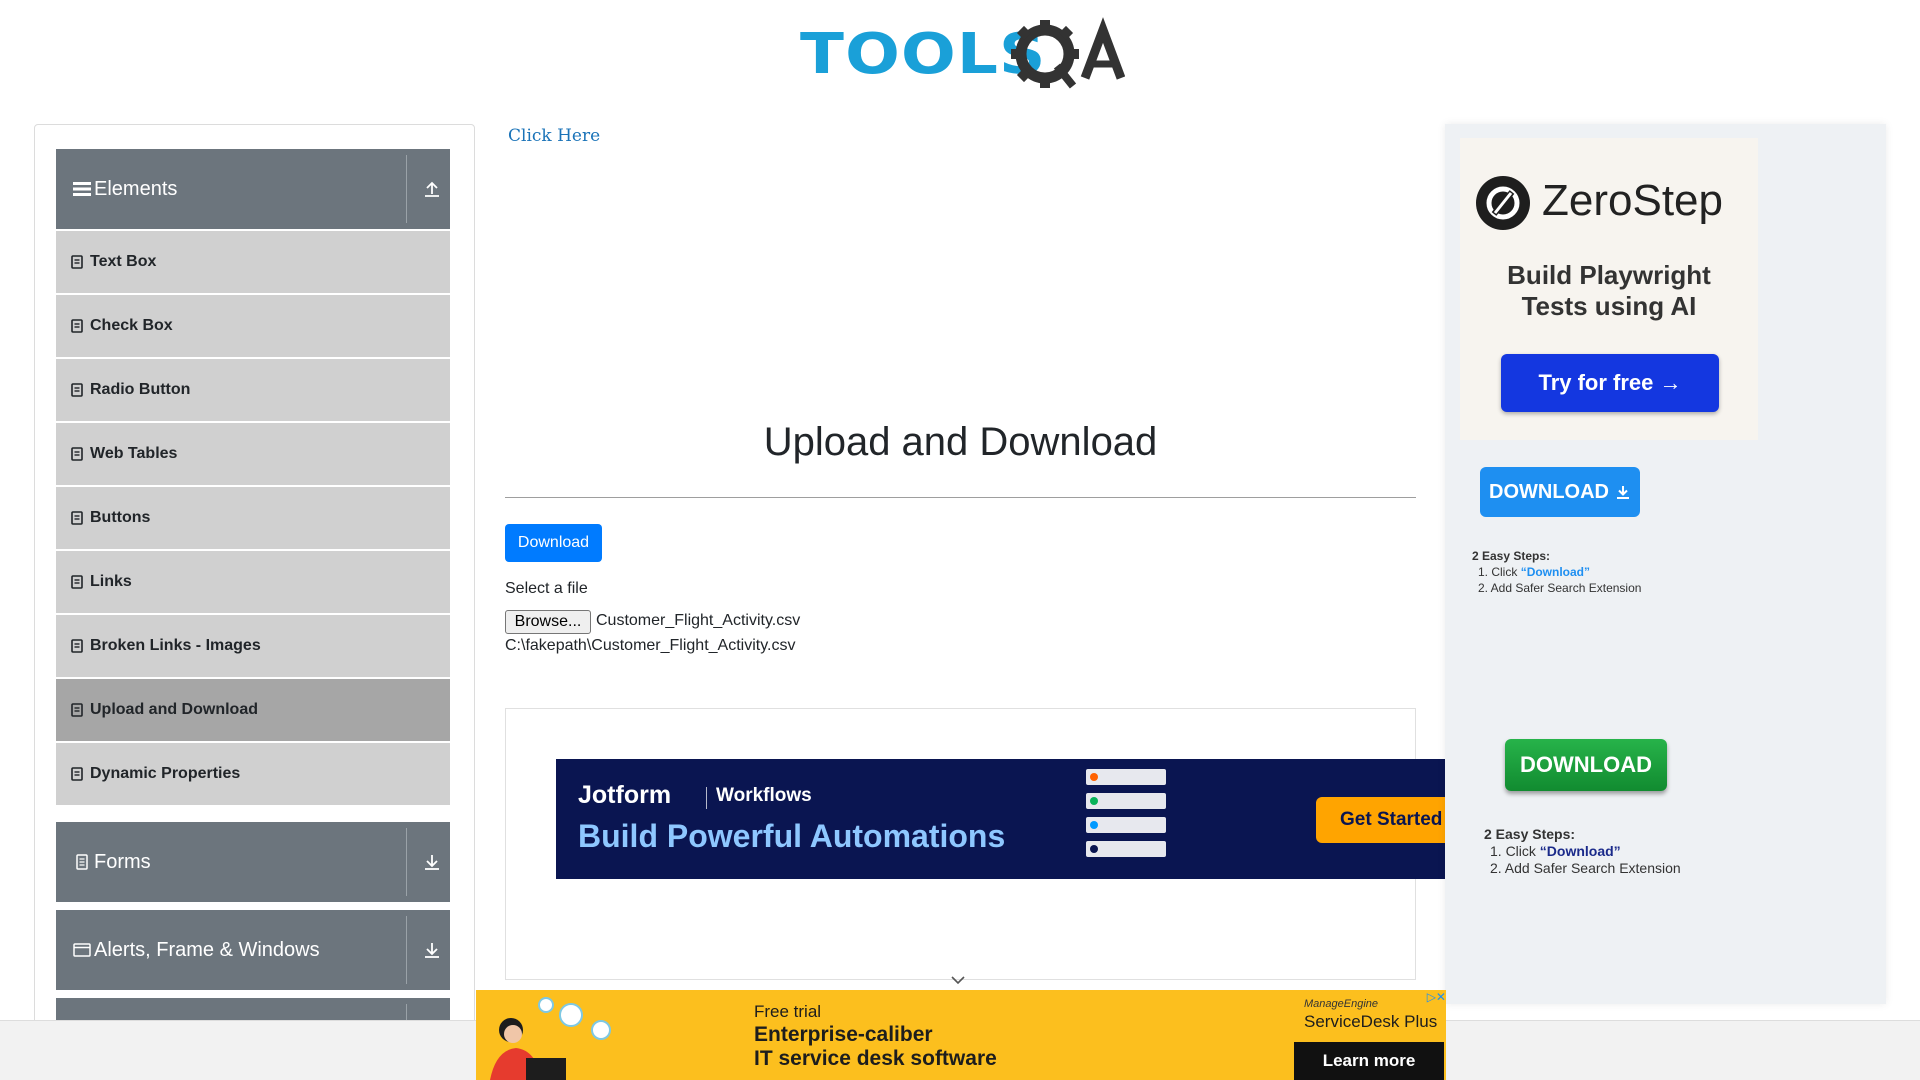 The image size is (1920, 1080). Describe the element at coordinates (698, 620) in the screenshot. I see `selected-file-name: Customer_Flight_Activity.csv` at that location.